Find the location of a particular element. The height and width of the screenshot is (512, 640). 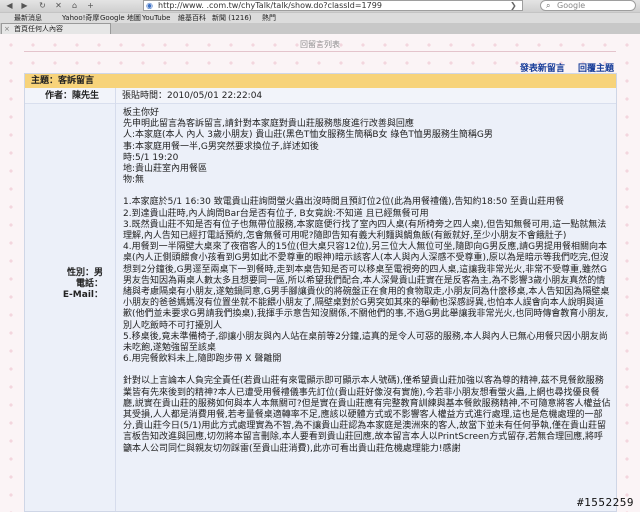

author-label: 作者：陳先生 is located at coordinates (72, 96).